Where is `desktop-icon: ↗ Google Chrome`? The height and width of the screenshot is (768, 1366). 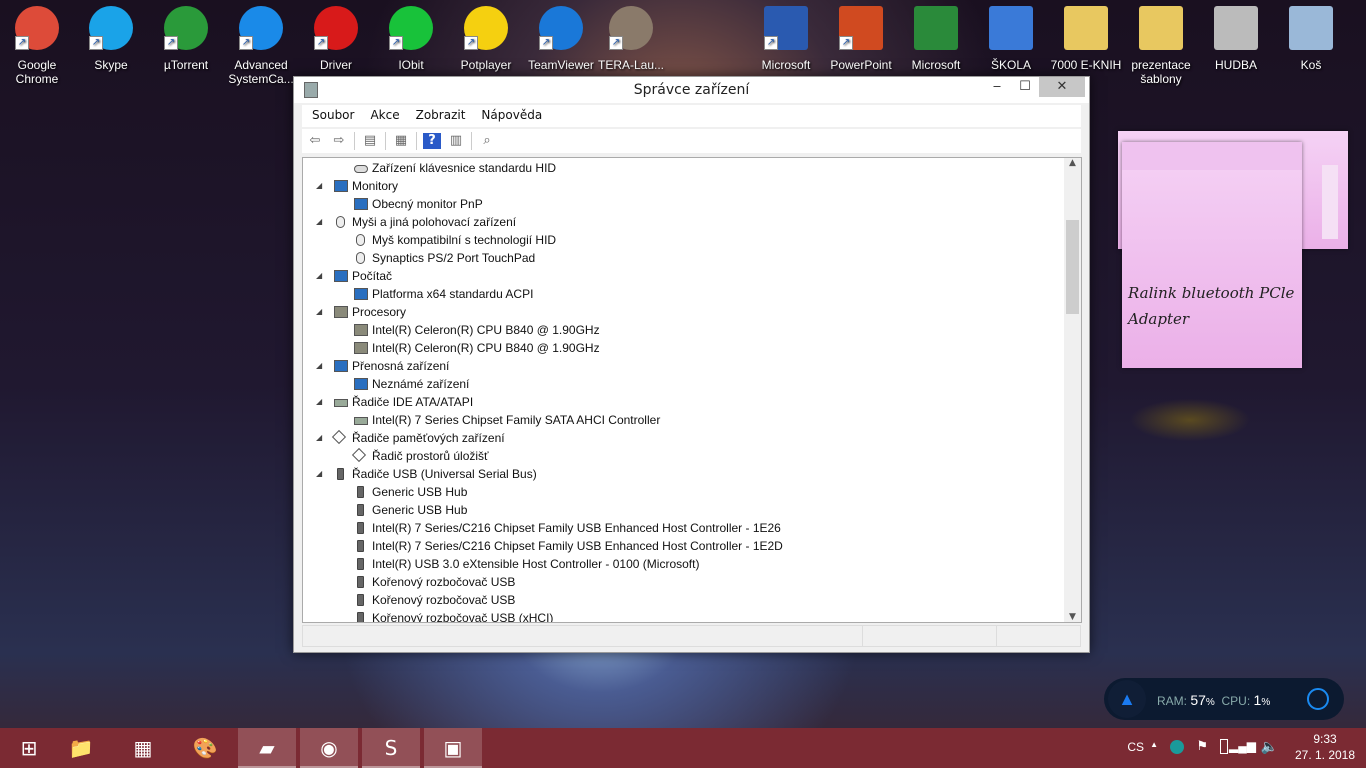
desktop-icon: ↗ Google Chrome is located at coordinates (37, 46).